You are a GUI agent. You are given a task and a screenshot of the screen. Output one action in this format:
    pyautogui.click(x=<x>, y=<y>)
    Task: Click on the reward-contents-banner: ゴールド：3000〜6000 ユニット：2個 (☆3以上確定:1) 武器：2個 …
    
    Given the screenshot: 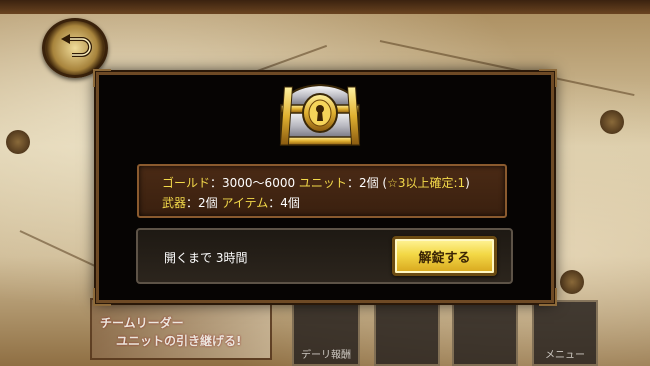 What is the action you would take?
    pyautogui.click(x=322, y=191)
    